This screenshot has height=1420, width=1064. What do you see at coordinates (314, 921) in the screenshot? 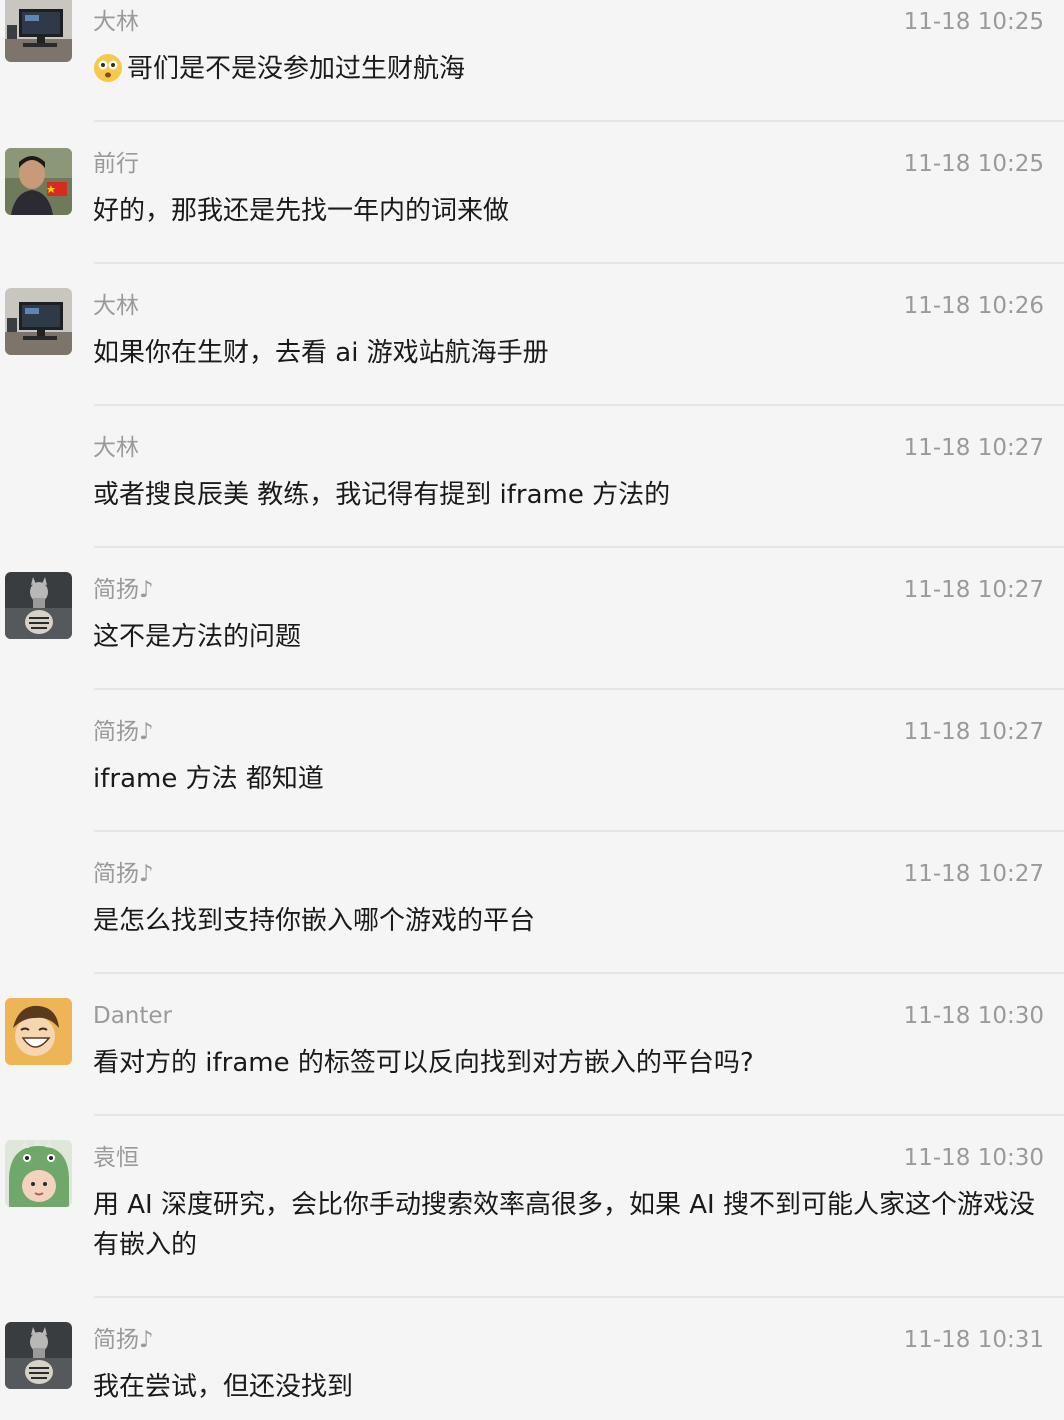
I see `message-text: 是怎么找到支持你嵌入哪个游戏的平台` at bounding box center [314, 921].